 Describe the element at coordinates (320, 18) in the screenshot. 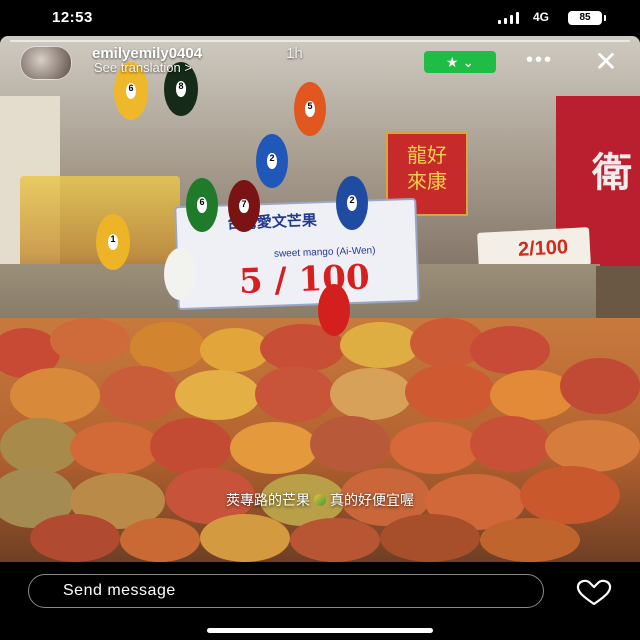

I see `status-bar: 12:53 4G 85` at that location.